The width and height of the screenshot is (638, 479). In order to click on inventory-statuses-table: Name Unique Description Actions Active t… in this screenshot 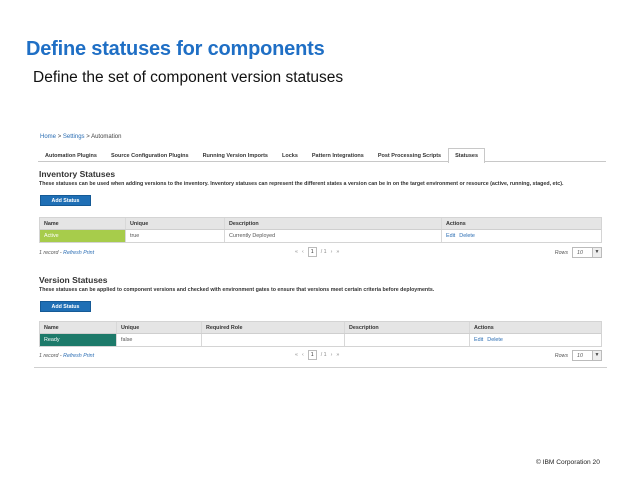, I will do `click(320, 230)`.